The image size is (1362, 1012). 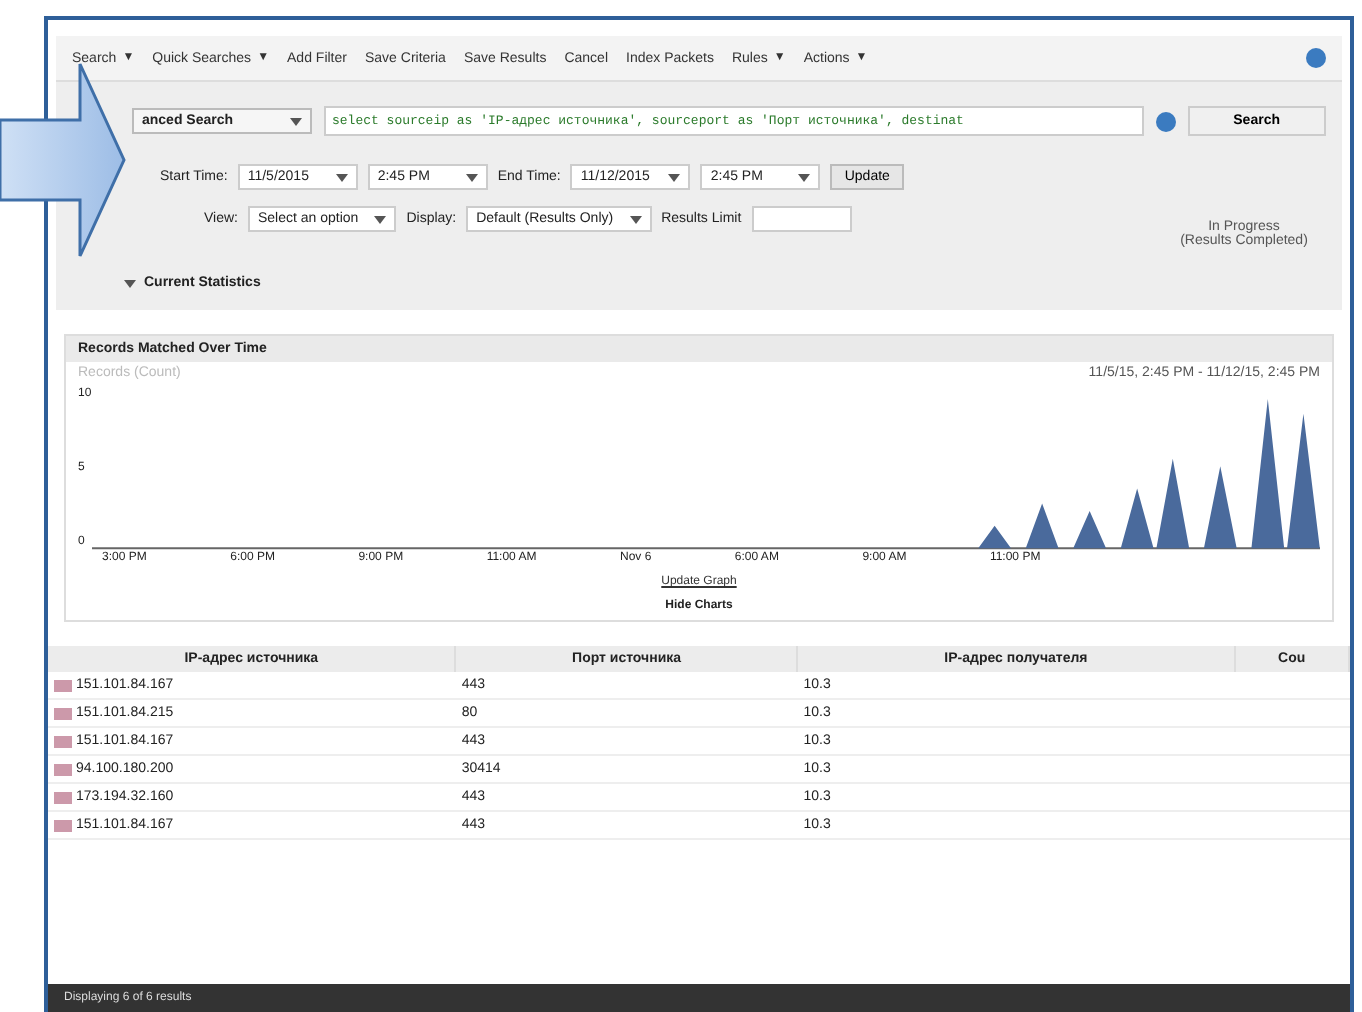 What do you see at coordinates (801, 219) in the screenshot?
I see `limit-field` at bounding box center [801, 219].